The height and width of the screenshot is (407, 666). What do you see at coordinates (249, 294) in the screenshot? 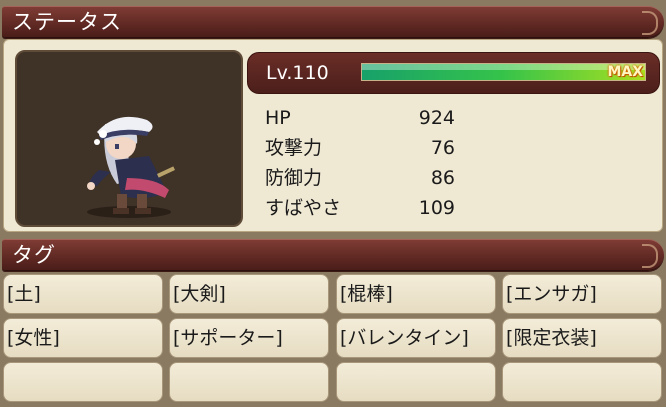
I see `tag-cell: [大剣]` at bounding box center [249, 294].